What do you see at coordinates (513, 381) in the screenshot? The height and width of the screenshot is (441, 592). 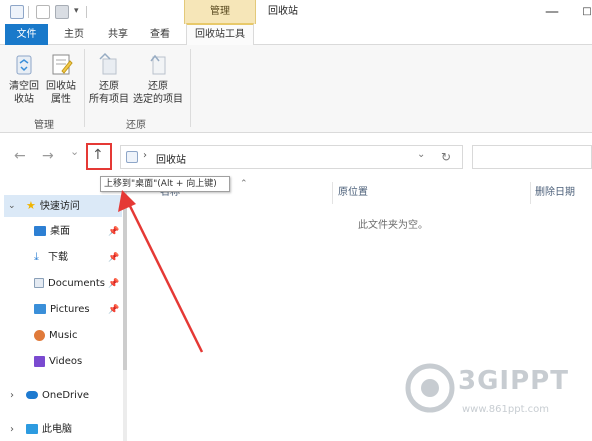 I see `watermark-brand: 3GIPPT` at bounding box center [513, 381].